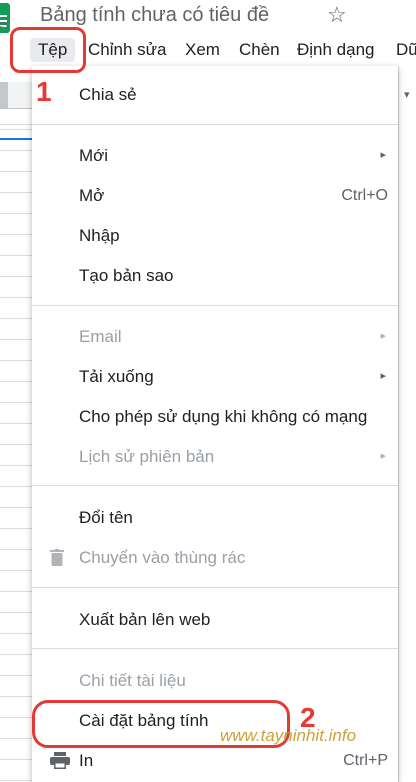 The height and width of the screenshot is (782, 416). What do you see at coordinates (48, 50) in the screenshot?
I see `annotation-box-file-menu` at bounding box center [48, 50].